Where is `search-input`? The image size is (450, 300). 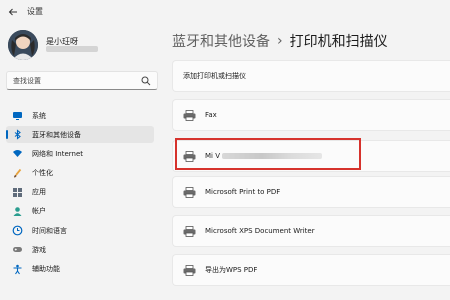 search-input is located at coordinates (72, 80).